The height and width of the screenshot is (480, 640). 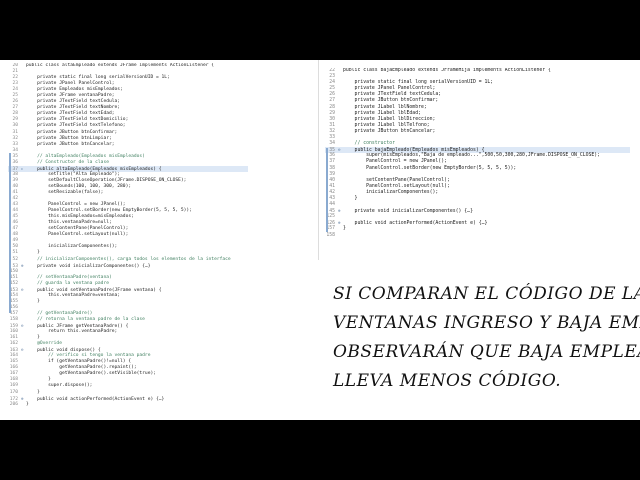 I want to click on code-text: setBounds(100, 100, 300, 280);, so click(x=79, y=186).